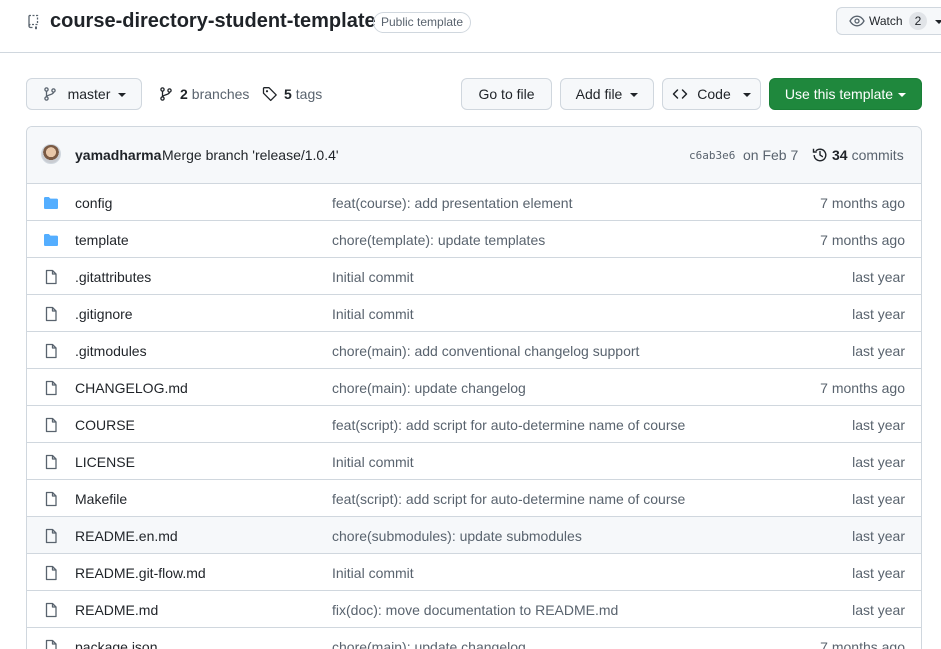 The width and height of the screenshot is (941, 649). What do you see at coordinates (474, 313) in the screenshot?
I see `file-row: .gitignore Initial commit last year` at bounding box center [474, 313].